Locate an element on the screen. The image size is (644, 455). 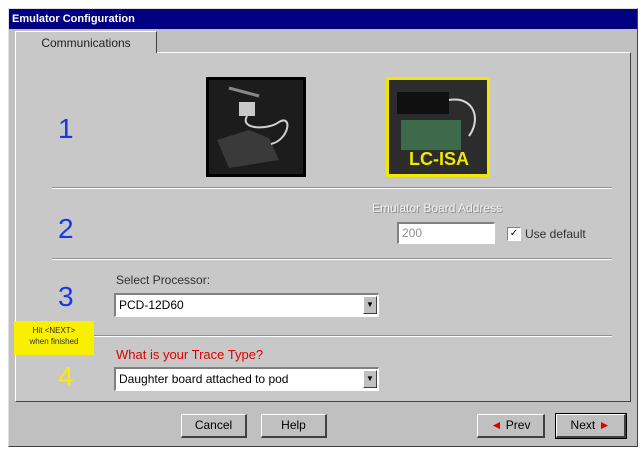
step-number-3: 3 is located at coordinates (66, 296).